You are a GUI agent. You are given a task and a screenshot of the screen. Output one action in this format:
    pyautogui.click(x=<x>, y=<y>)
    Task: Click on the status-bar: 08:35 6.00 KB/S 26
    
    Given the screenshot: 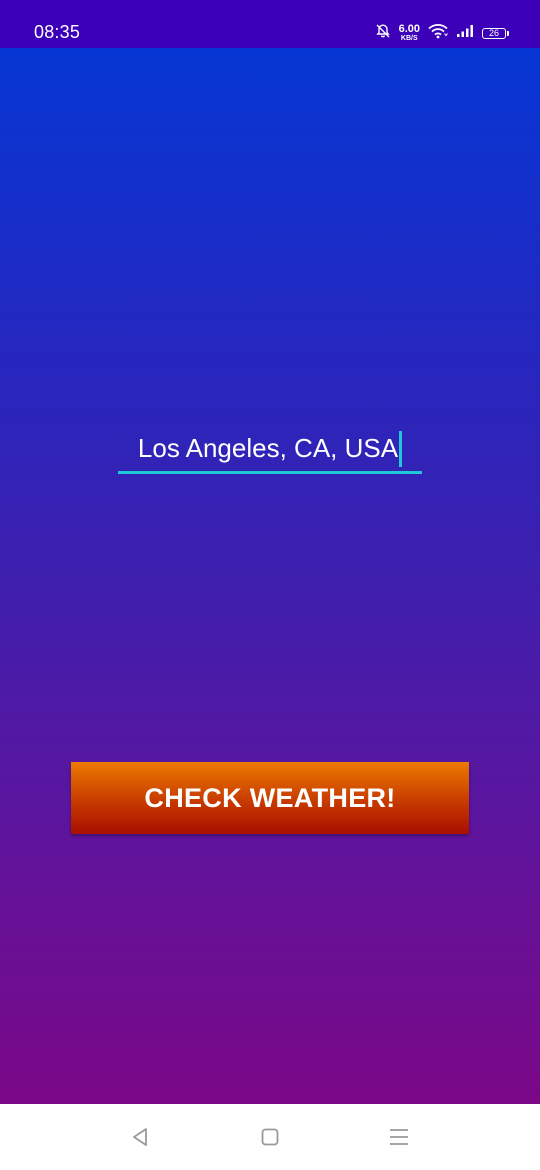 What is the action you would take?
    pyautogui.click(x=270, y=24)
    